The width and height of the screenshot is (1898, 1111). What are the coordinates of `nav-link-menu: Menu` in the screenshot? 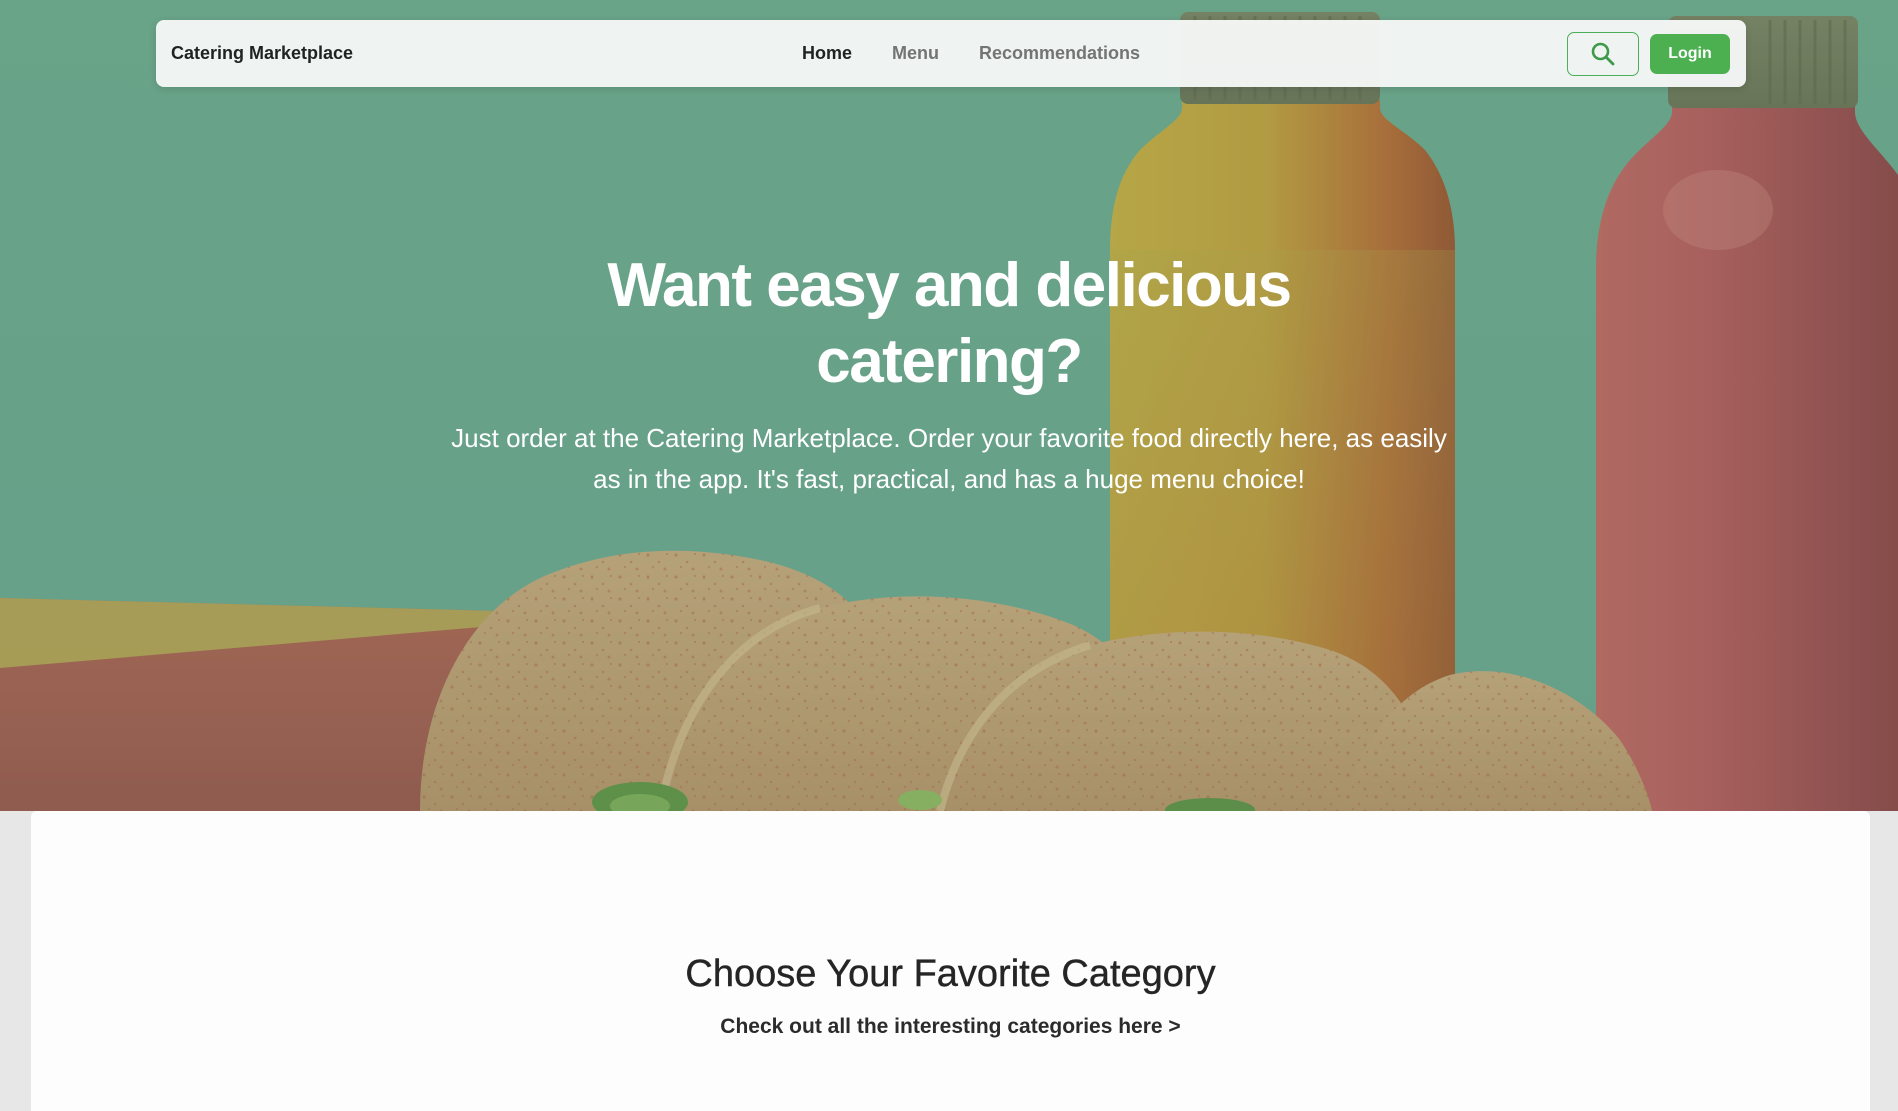 It's located at (915, 53).